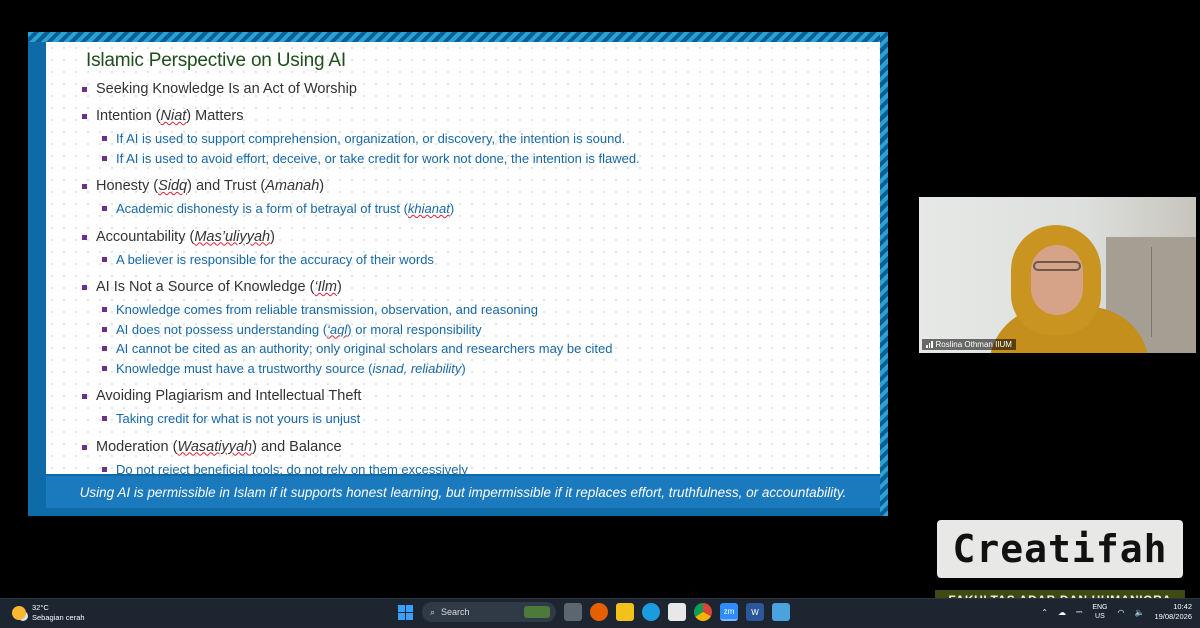 The height and width of the screenshot is (628, 1200). I want to click on usb-icon: ⎓, so click(1079, 612).